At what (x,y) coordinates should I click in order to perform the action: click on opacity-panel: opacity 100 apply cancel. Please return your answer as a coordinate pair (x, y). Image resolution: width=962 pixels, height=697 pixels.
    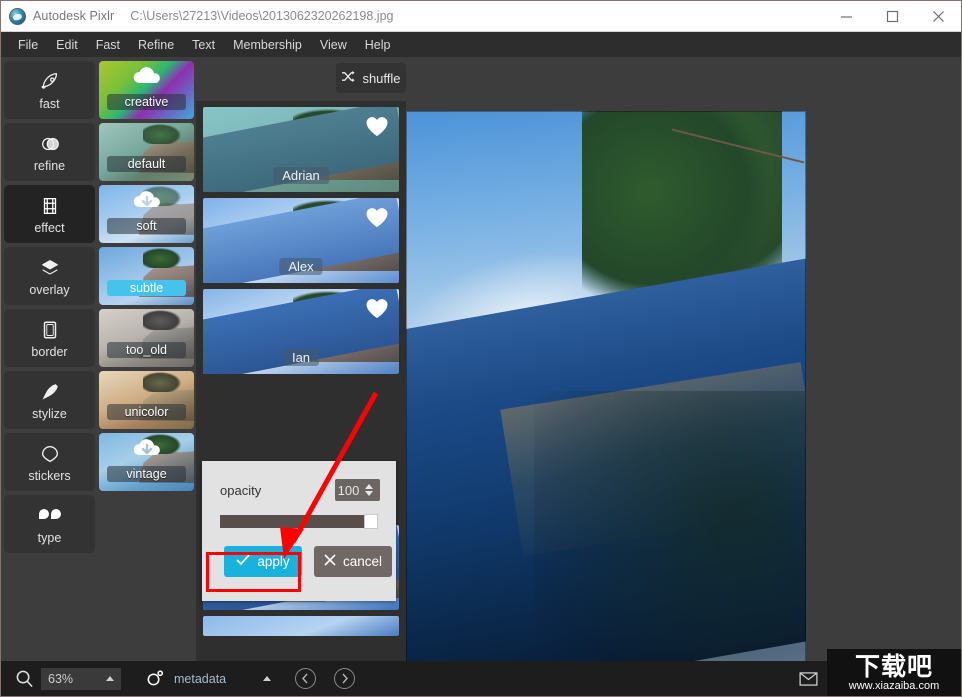
    Looking at the image, I should click on (299, 531).